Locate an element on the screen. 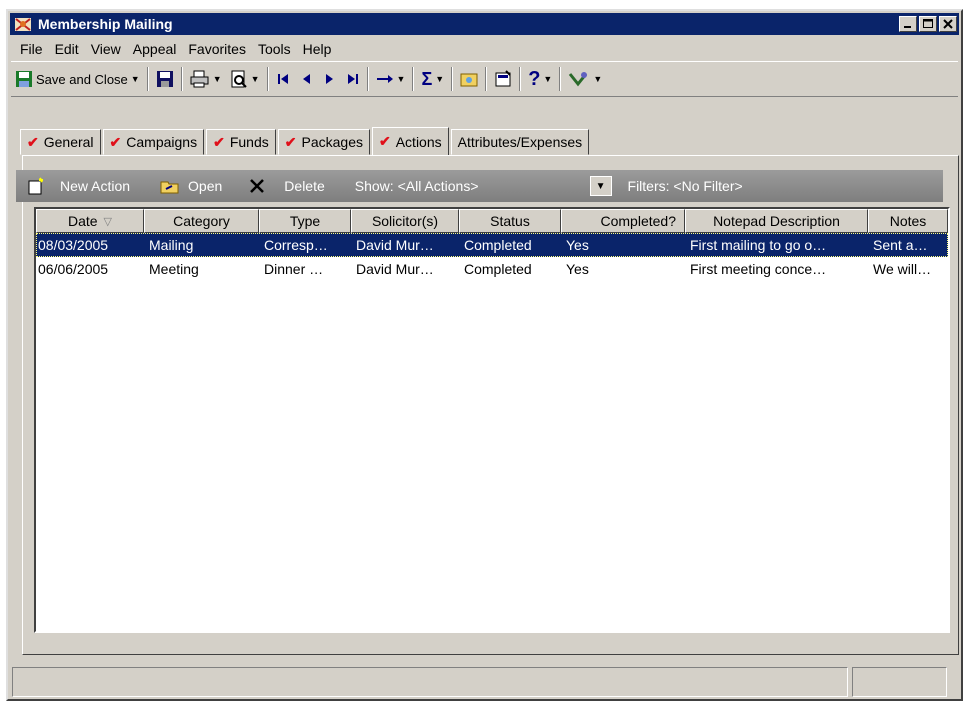 The image size is (969, 706). print-button: ▼ is located at coordinates (206, 79).